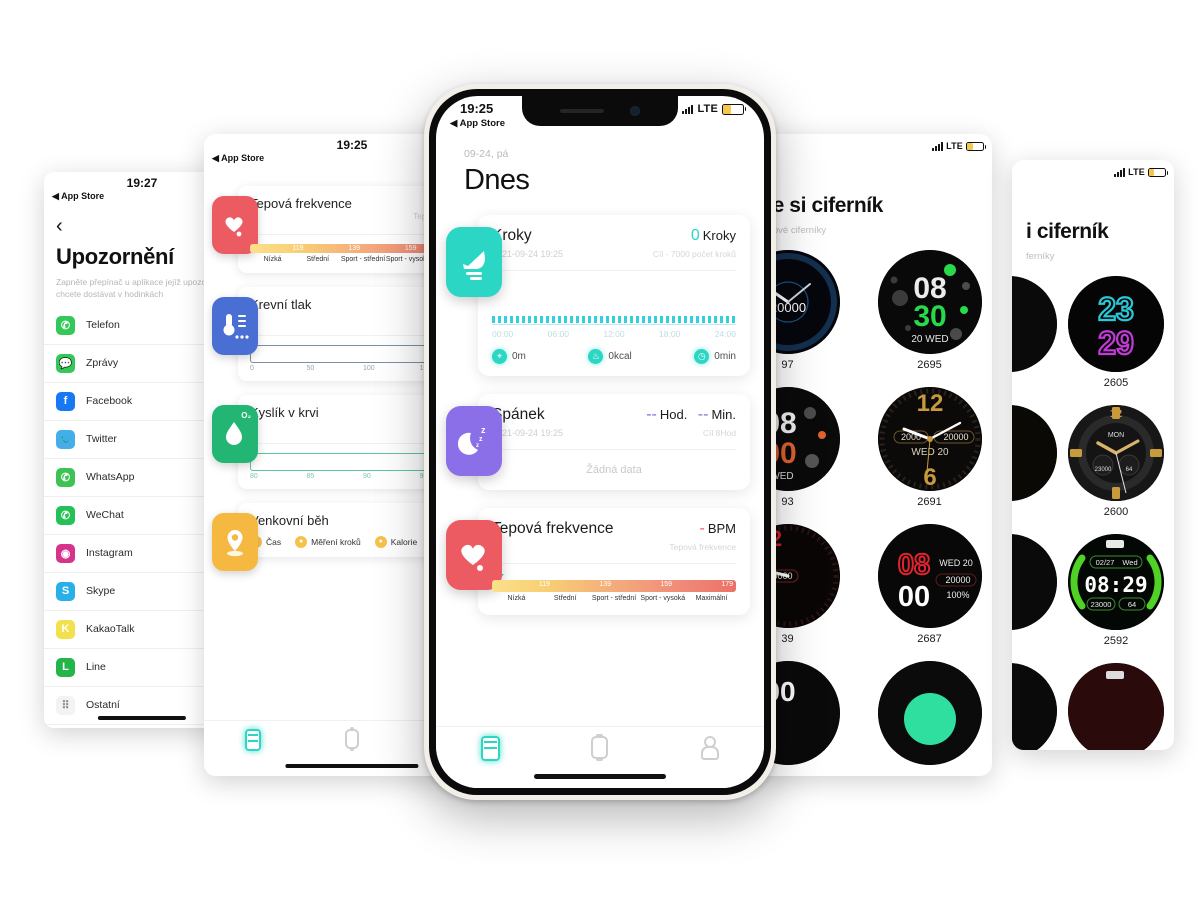  What do you see at coordinates (1132, 604) in the screenshot?
I see `svg-text: 64` at bounding box center [1132, 604].